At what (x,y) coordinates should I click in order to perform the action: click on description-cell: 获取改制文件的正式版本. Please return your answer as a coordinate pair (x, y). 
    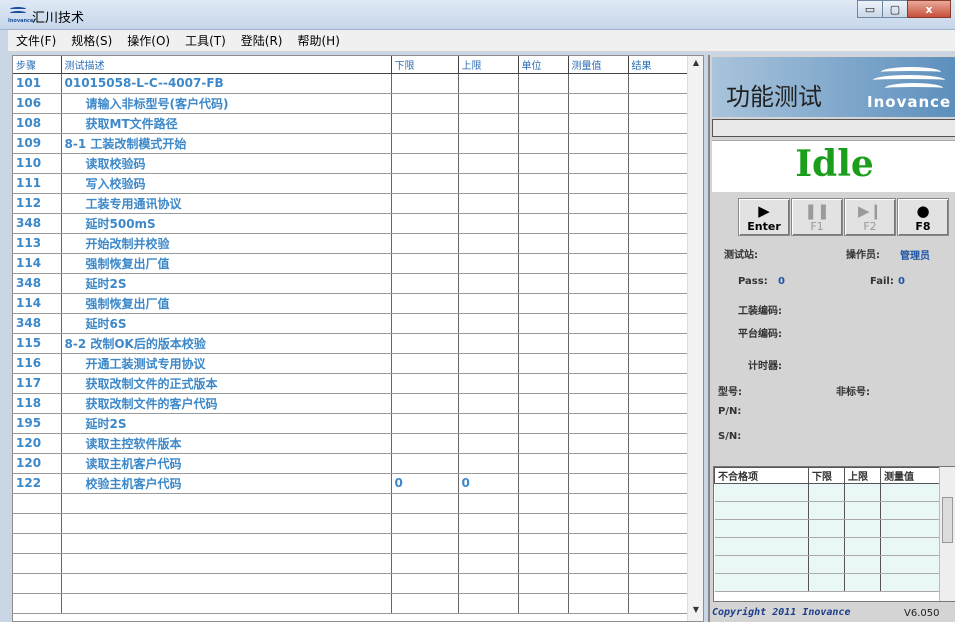
    Looking at the image, I should click on (226, 383).